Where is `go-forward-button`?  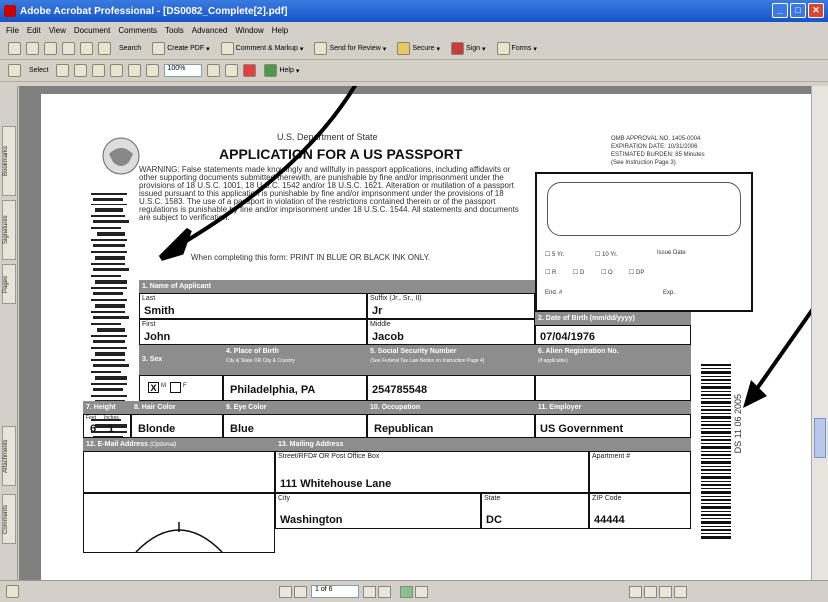 go-forward-button is located at coordinates (421, 591).